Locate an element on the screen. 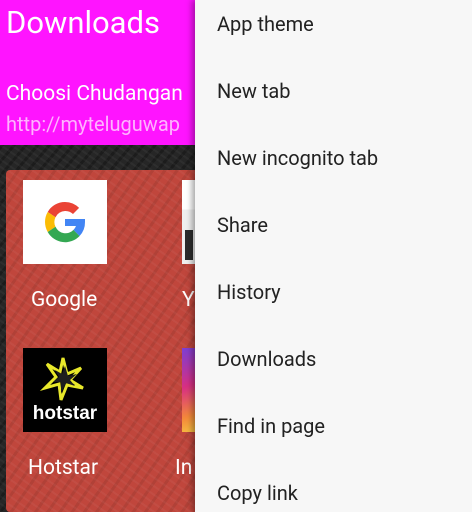 The width and height of the screenshot is (472, 512). speed-dial-tile-2-label: Y is located at coordinates (188, 300).